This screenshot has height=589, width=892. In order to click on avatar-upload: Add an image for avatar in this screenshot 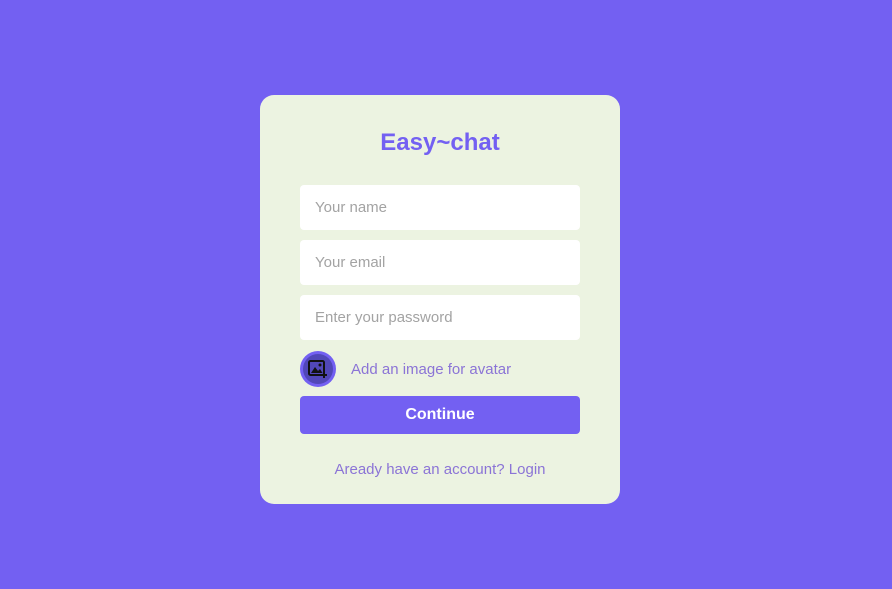, I will do `click(405, 369)`.